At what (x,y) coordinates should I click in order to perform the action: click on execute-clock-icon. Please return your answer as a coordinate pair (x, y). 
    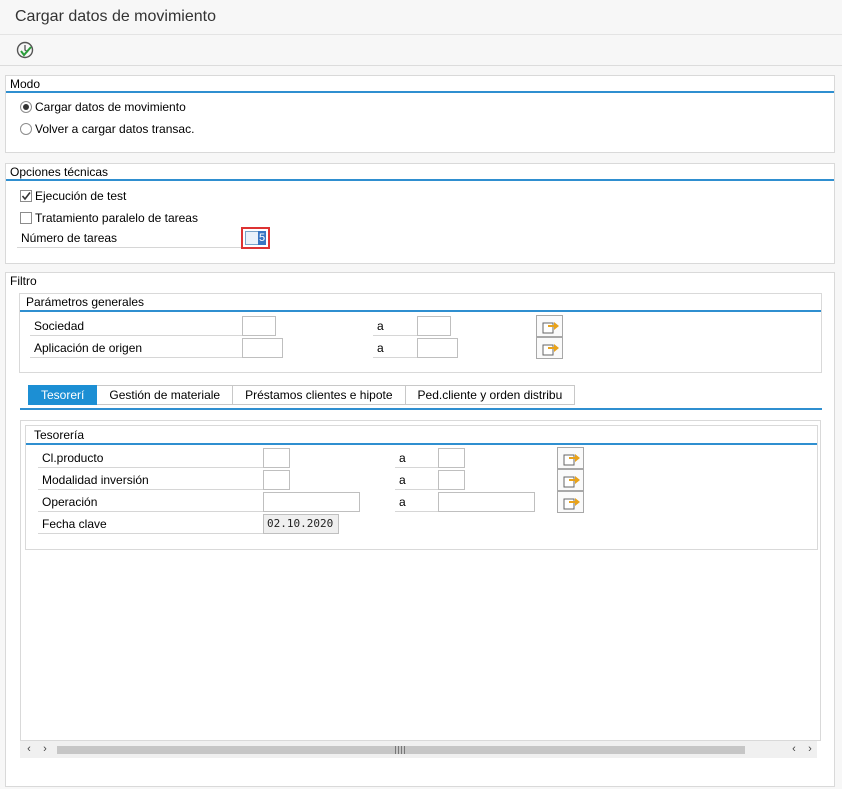
    Looking at the image, I should click on (25, 50).